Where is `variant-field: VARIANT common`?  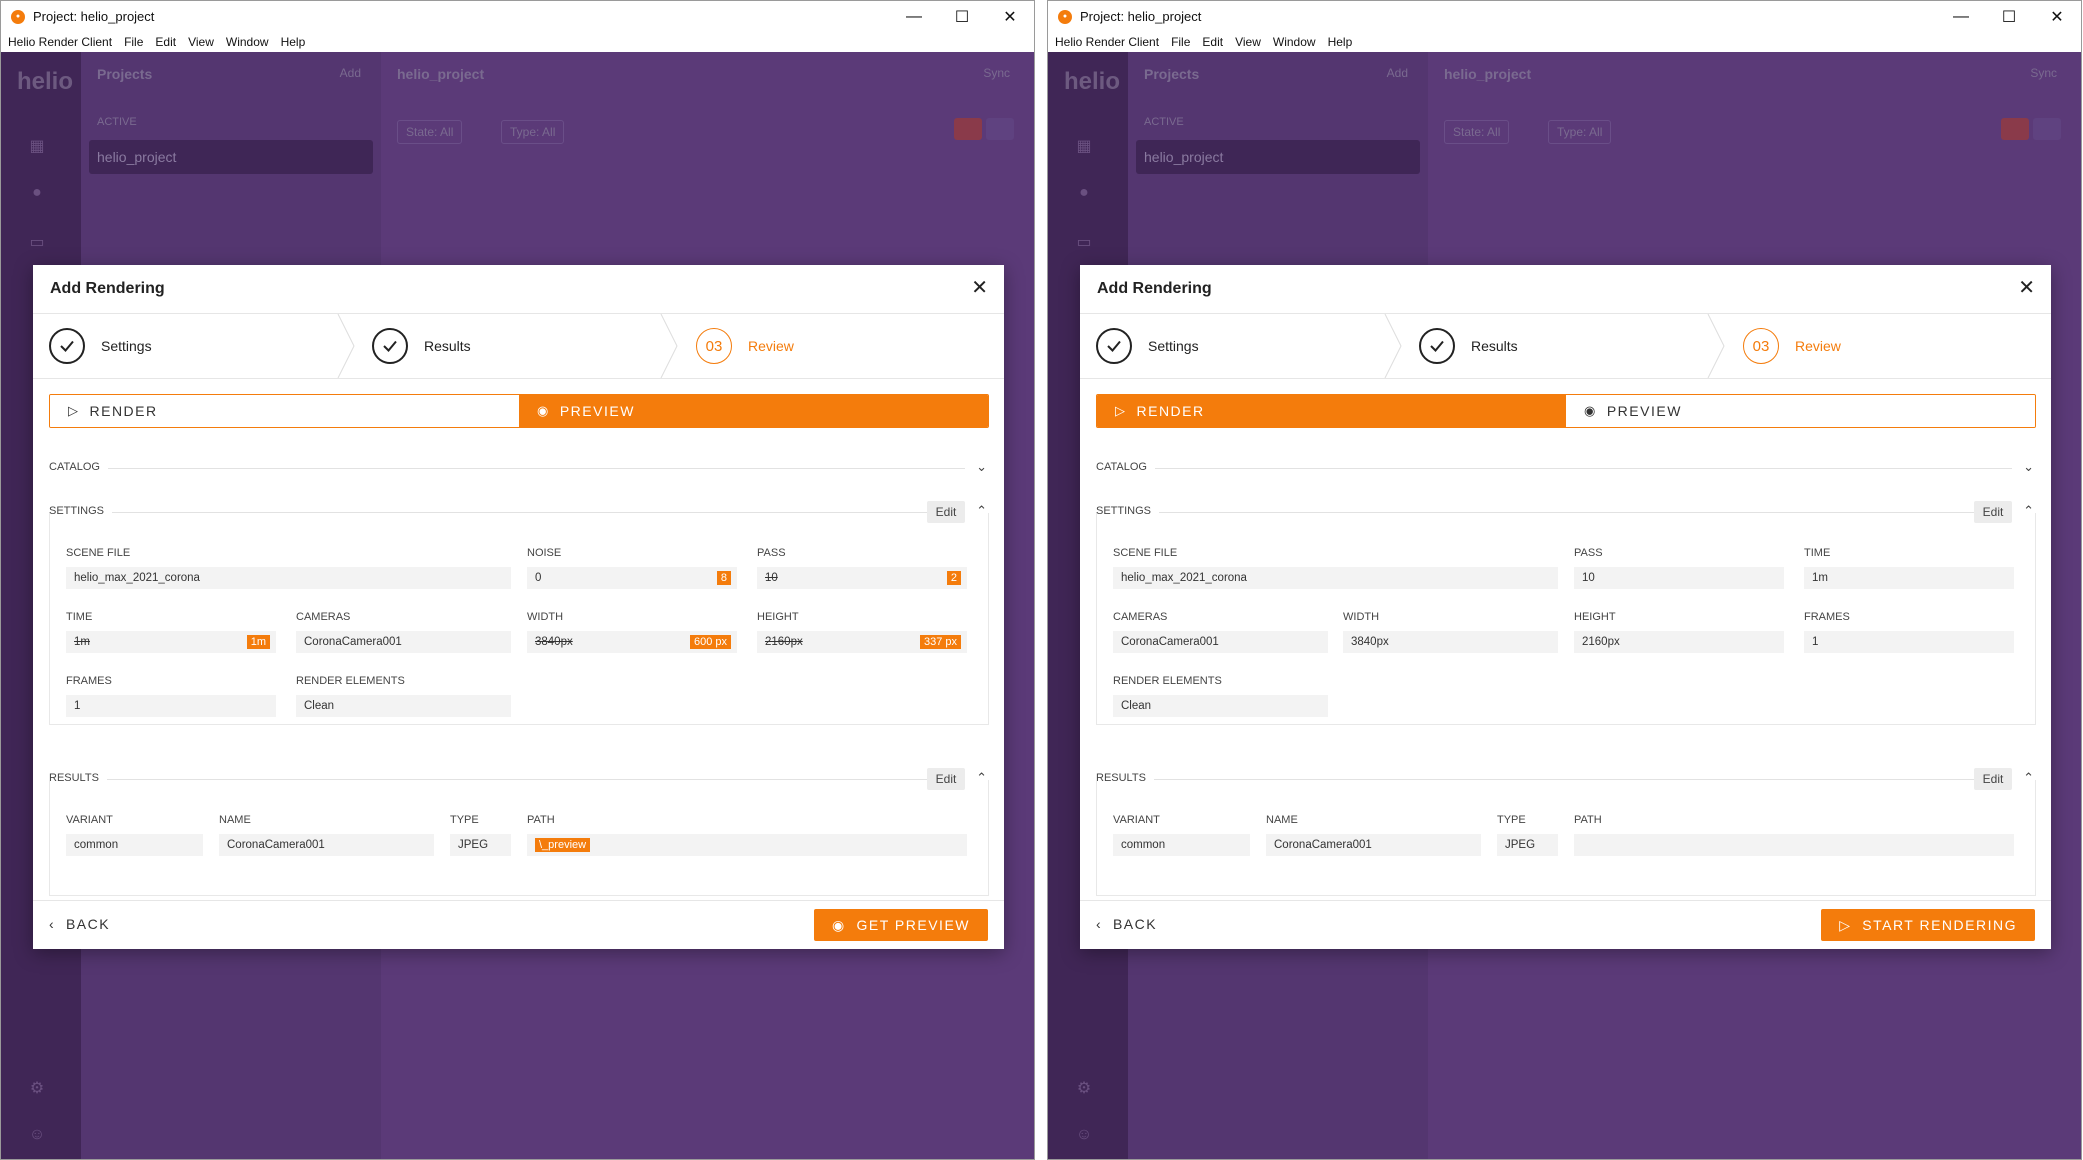
variant-field: VARIANT common is located at coordinates (1181, 835).